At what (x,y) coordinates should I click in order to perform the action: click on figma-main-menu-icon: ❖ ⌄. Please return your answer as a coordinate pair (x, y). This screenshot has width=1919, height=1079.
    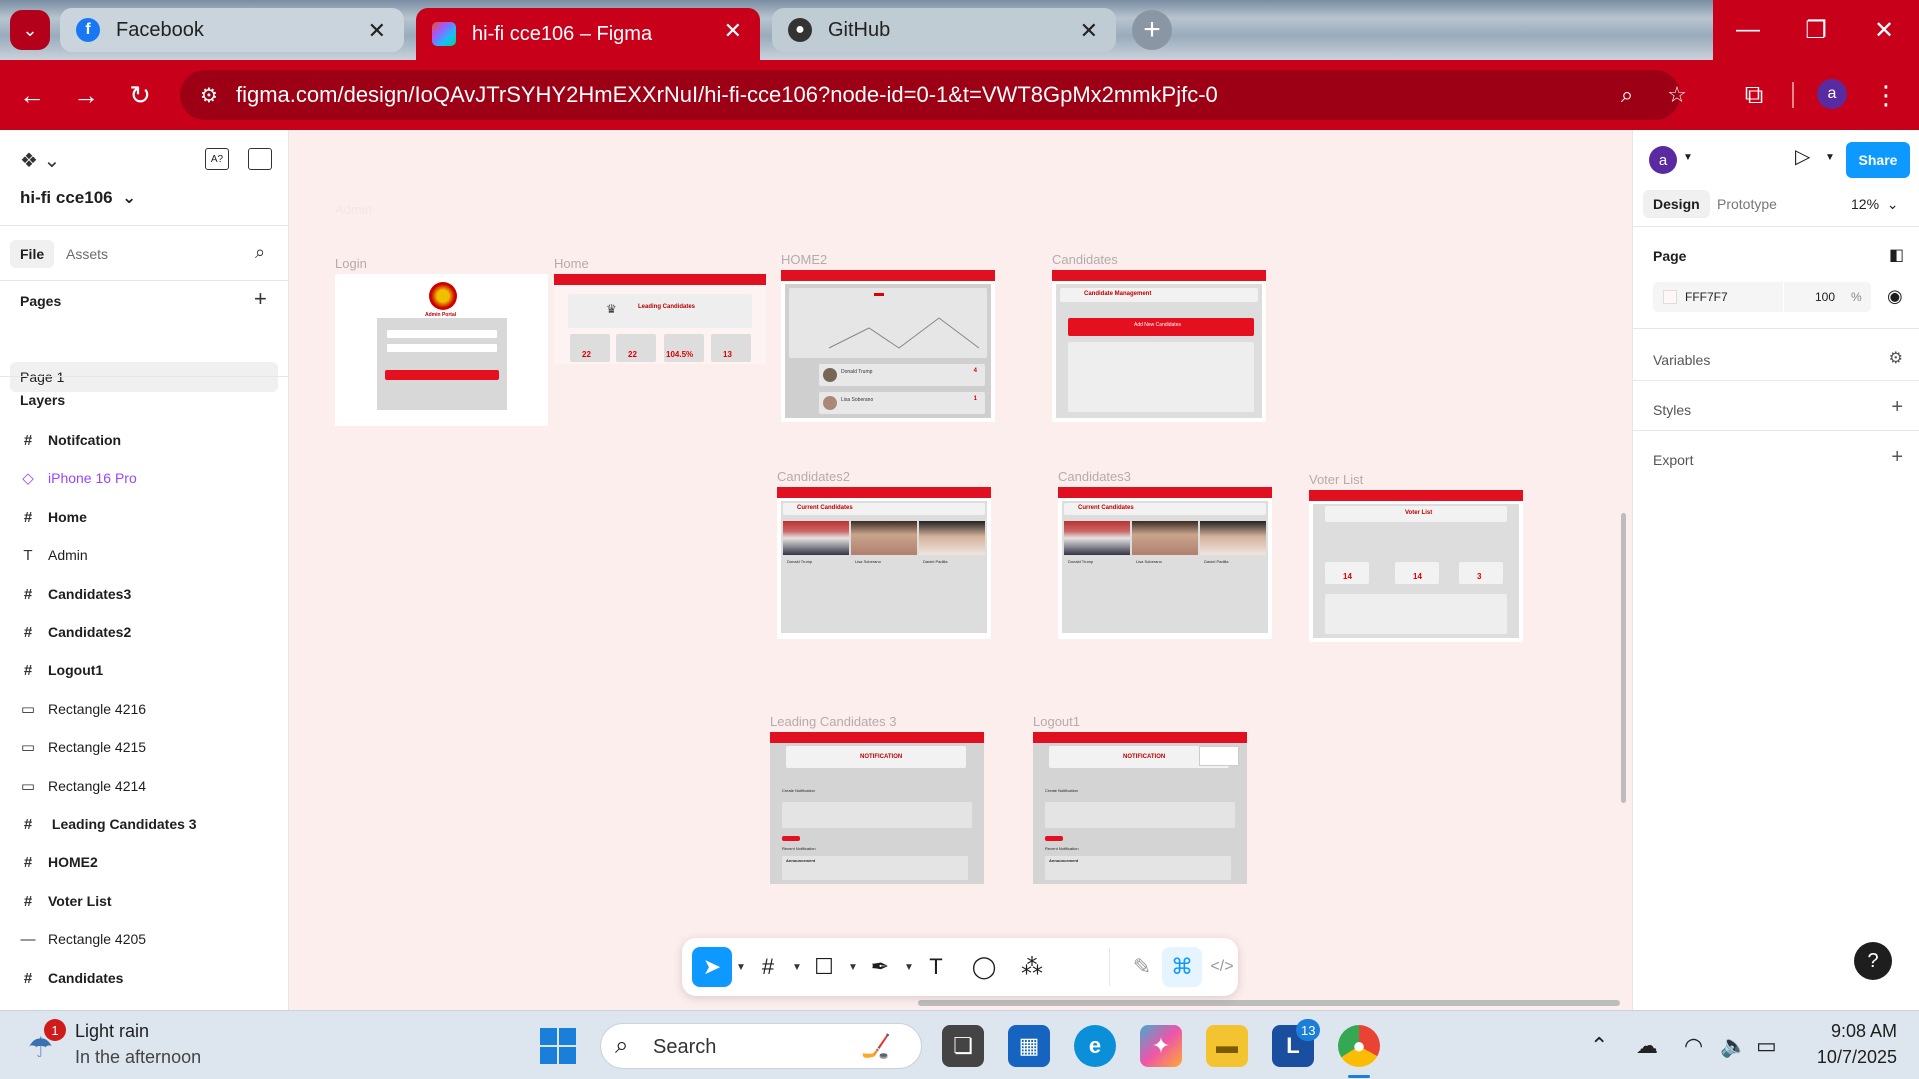
    Looking at the image, I should click on (40, 160).